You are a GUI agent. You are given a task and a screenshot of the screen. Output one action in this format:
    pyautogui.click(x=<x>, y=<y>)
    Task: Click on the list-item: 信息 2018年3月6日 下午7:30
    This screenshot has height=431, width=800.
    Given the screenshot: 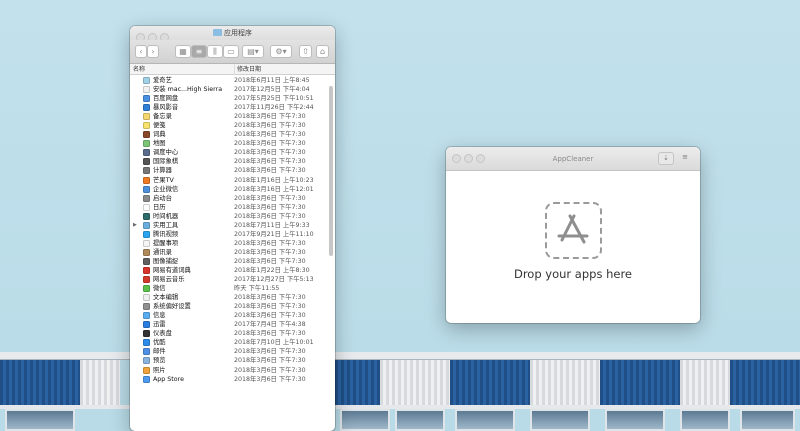 What is the action you would take?
    pyautogui.click(x=232, y=315)
    